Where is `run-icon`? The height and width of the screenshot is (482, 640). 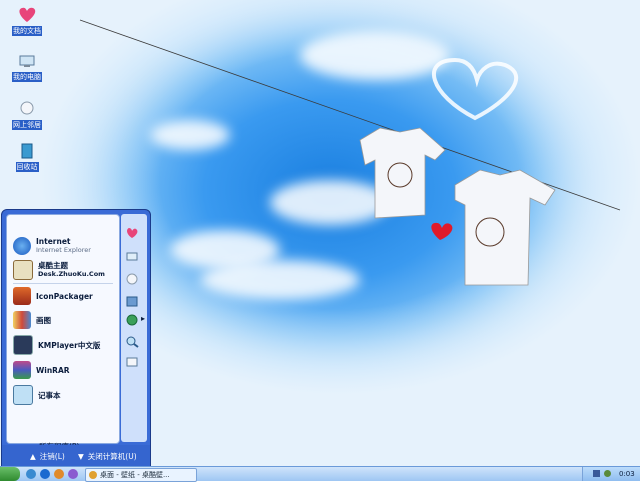
run-icon is located at coordinates (132, 361).